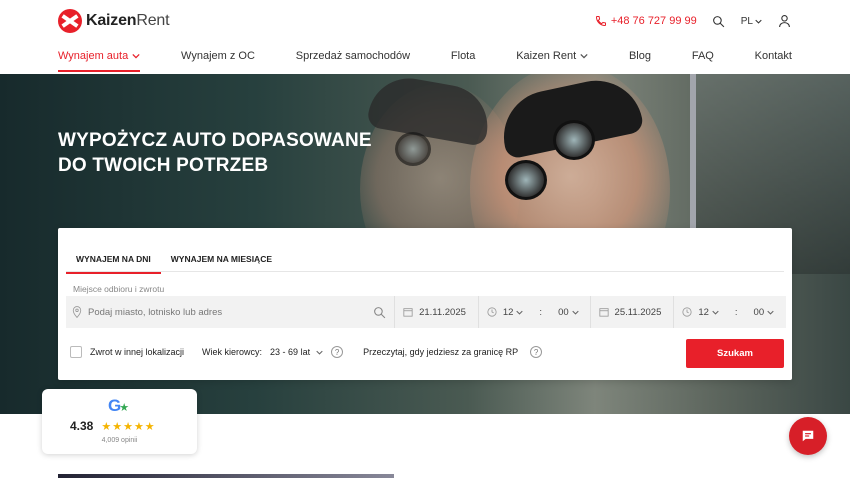 The image size is (850, 478). I want to click on nav-item-kontakt: Kontakt, so click(773, 61).